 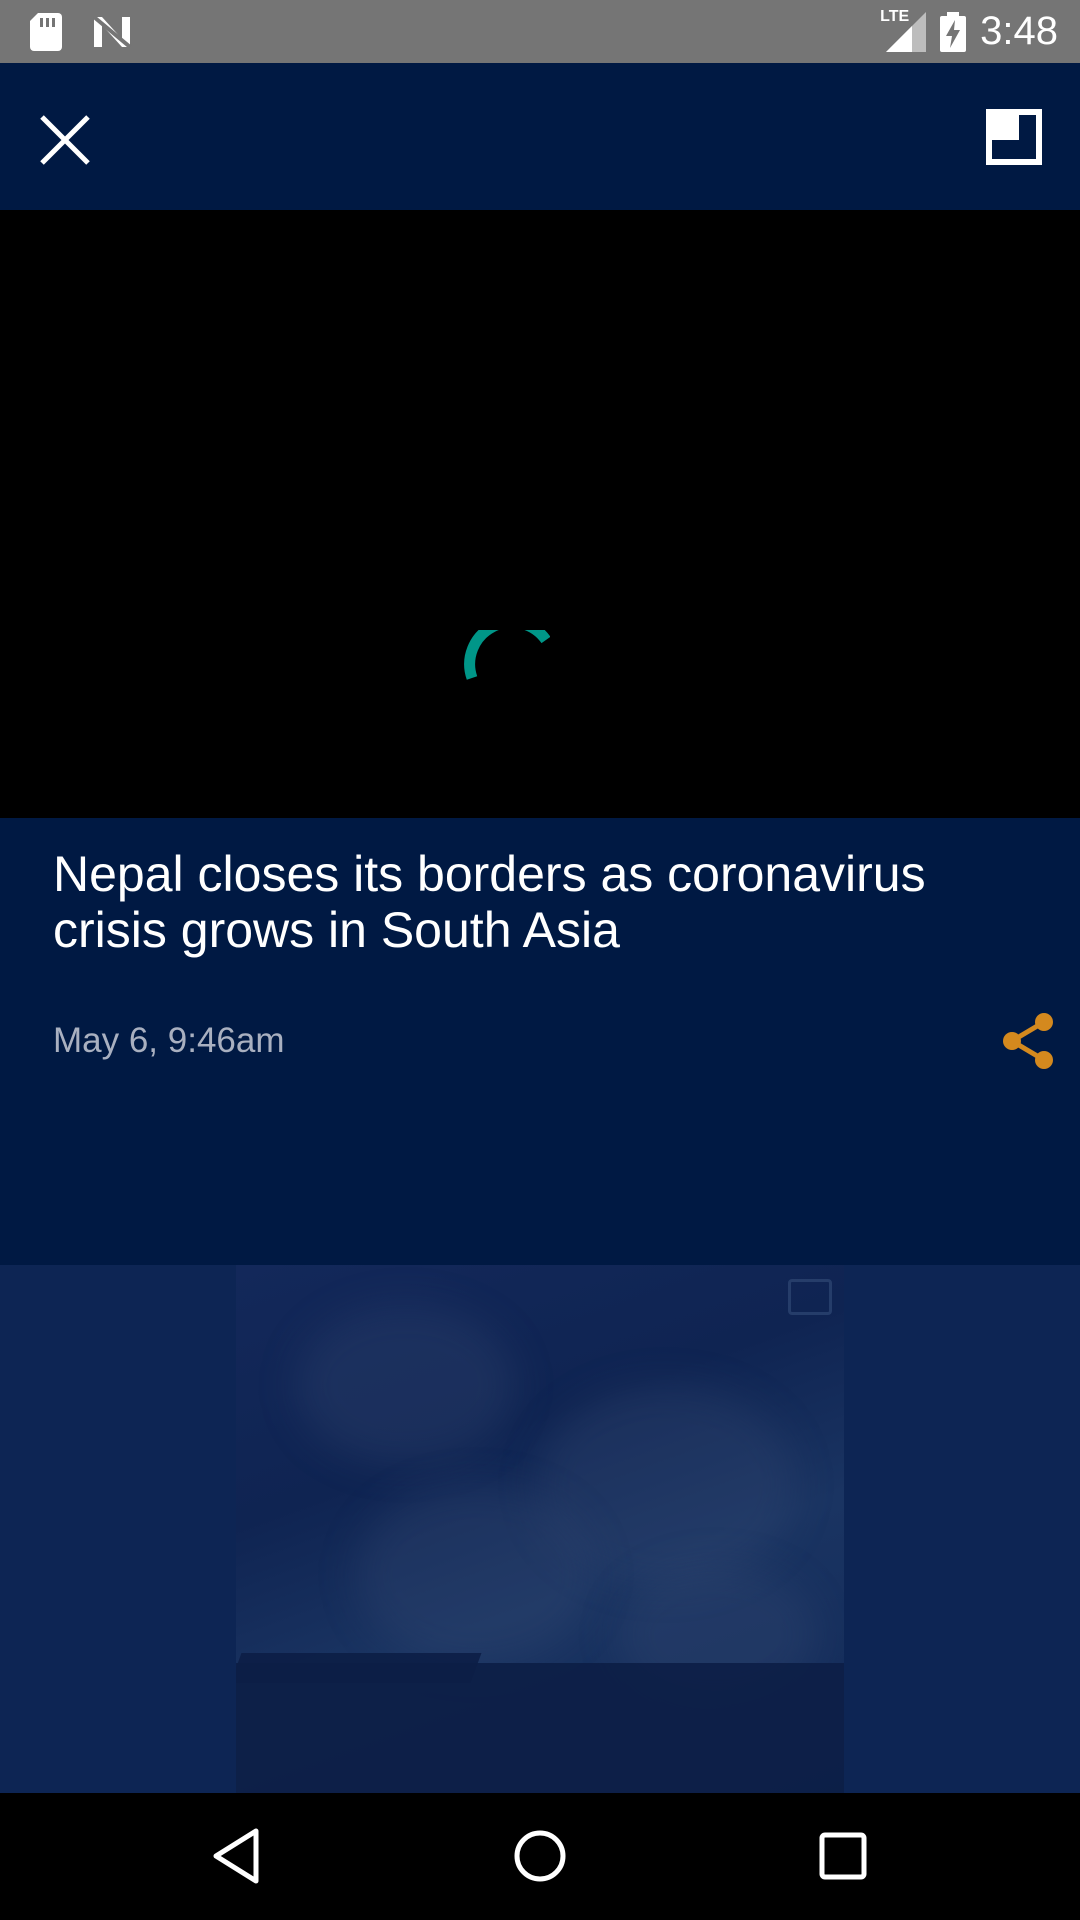 I want to click on video-toolbar, so click(x=540, y=136).